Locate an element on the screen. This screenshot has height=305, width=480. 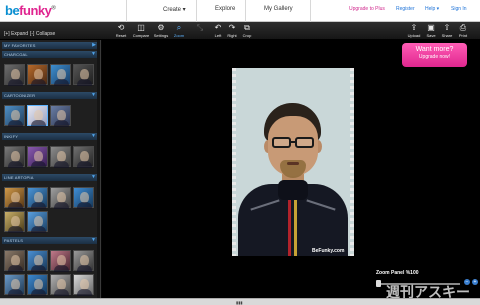
expand-button: [+] Expand is located at coordinates (16, 34).